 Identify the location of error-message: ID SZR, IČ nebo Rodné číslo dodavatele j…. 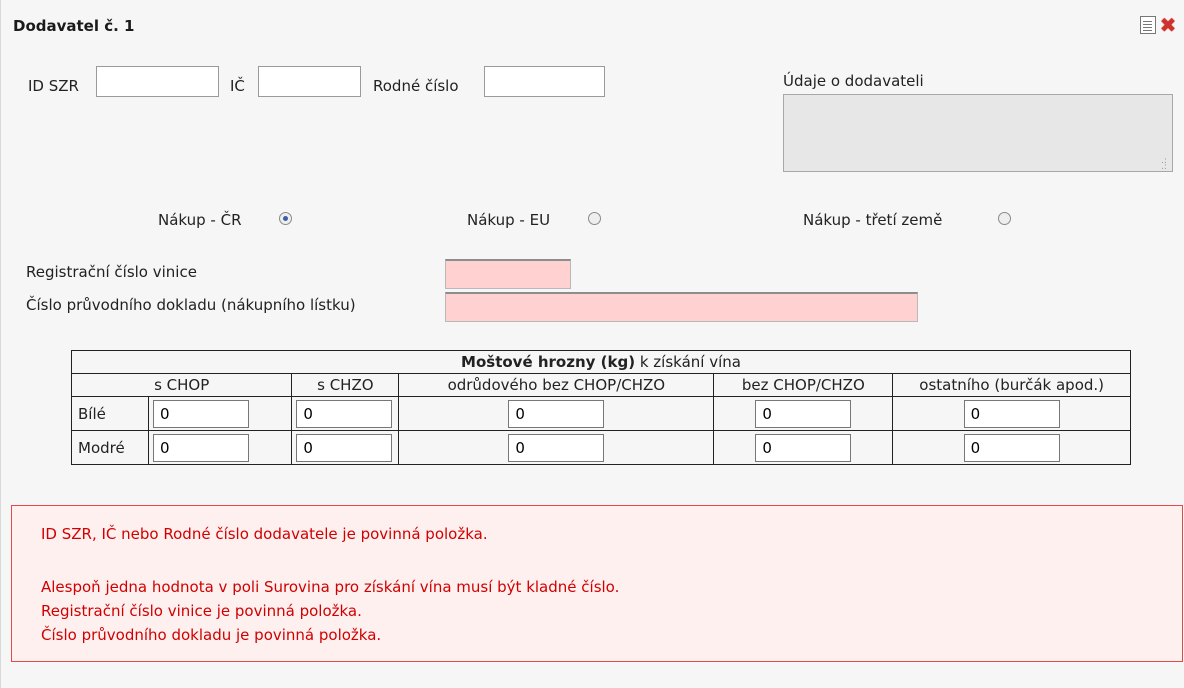
(264, 534).